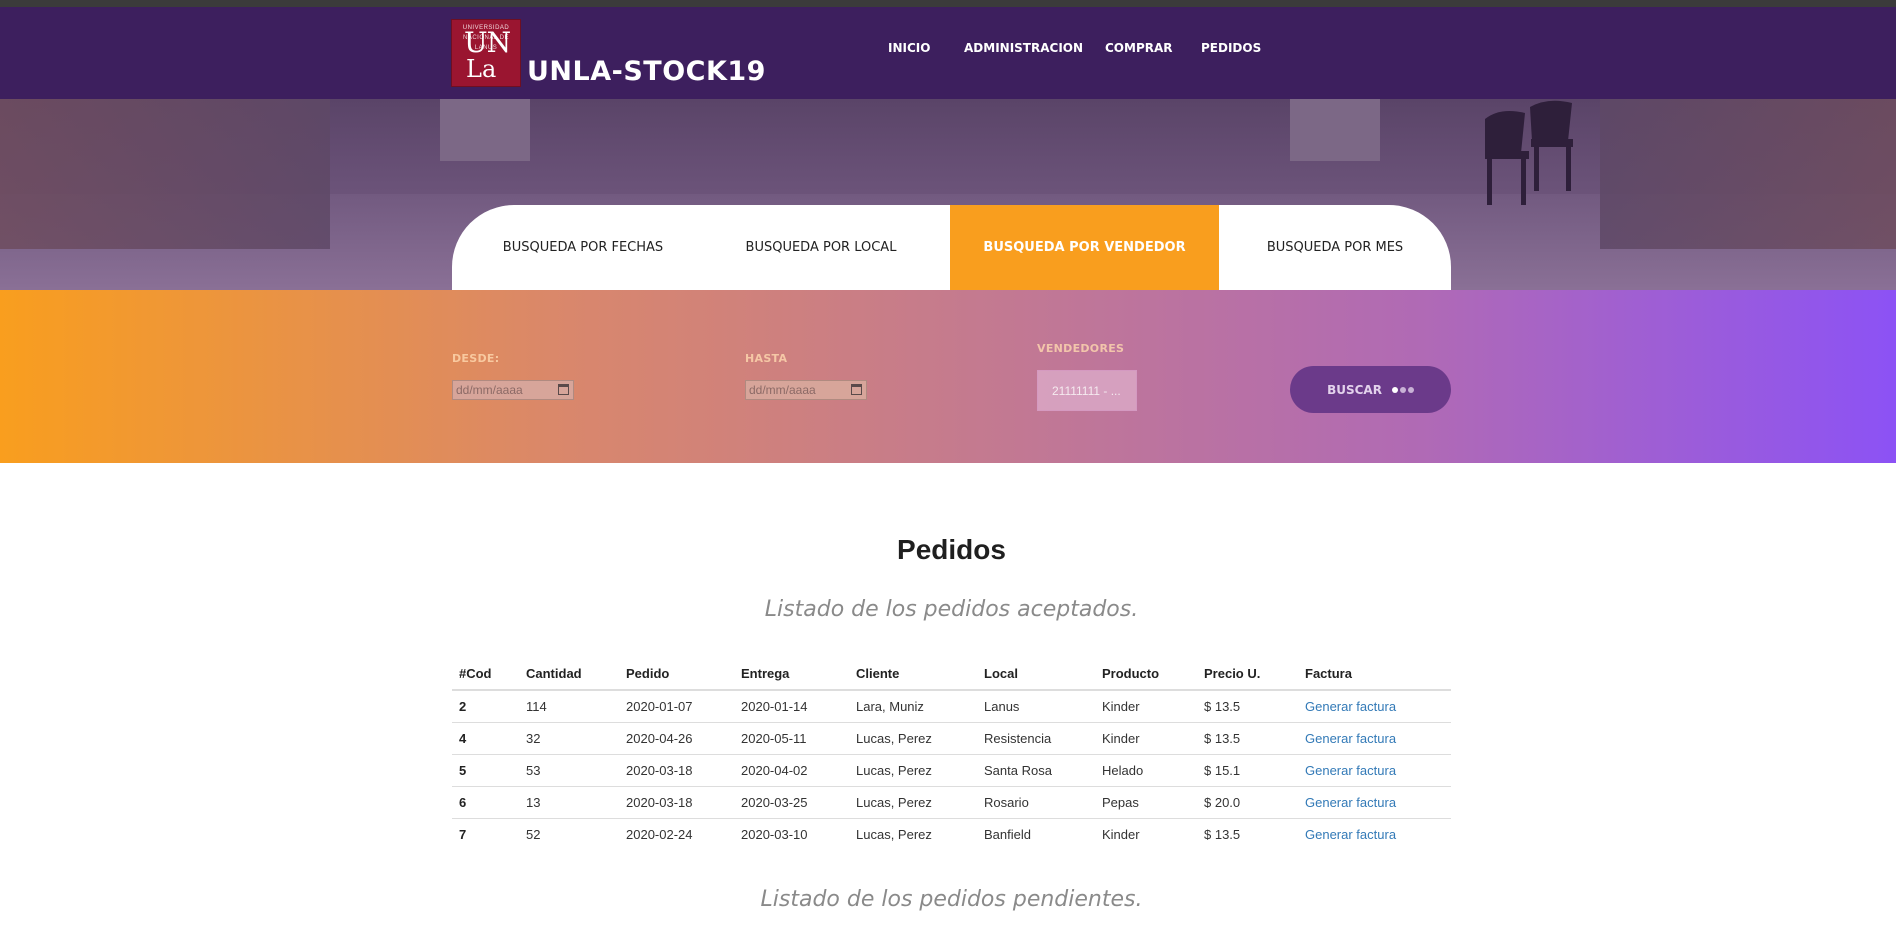 This screenshot has width=1896, height=941. Describe the element at coordinates (569, 738) in the screenshot. I see `cell-cantidad: 32` at that location.